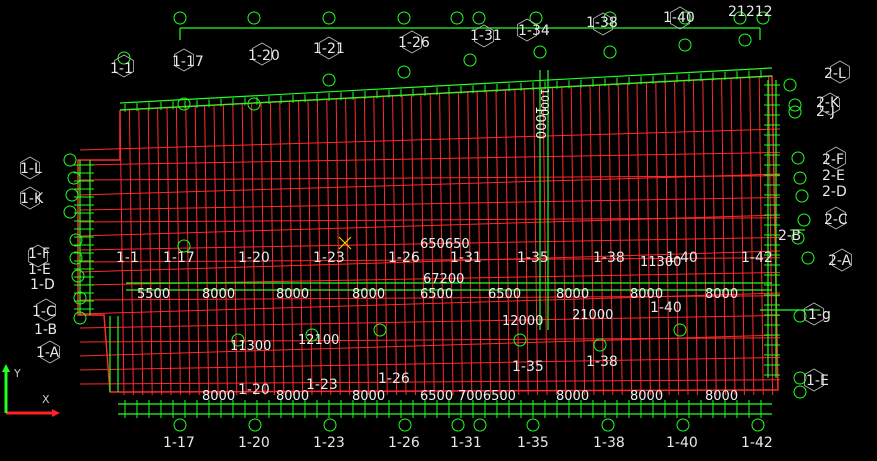 Image resolution: width=877 pixels, height=461 pixels. Describe the element at coordinates (609, 443) in the screenshot. I see `axis-label-bottom: 1-38` at that location.